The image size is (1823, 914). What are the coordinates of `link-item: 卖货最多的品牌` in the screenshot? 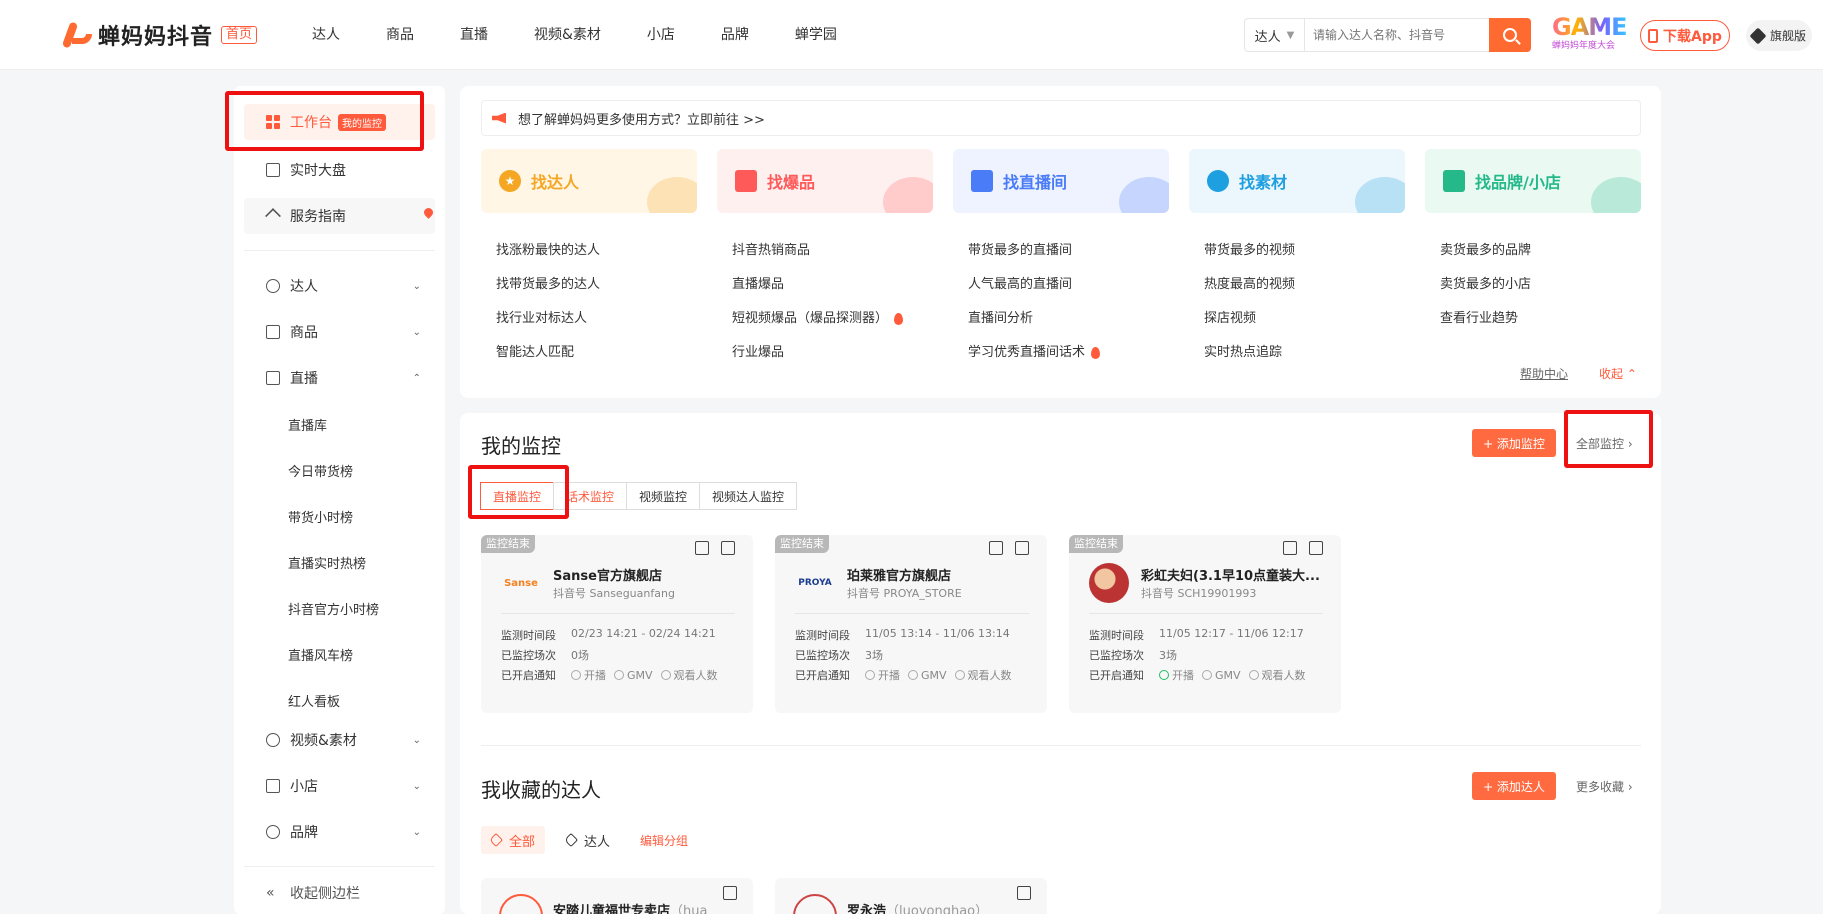 It's located at (1485, 251).